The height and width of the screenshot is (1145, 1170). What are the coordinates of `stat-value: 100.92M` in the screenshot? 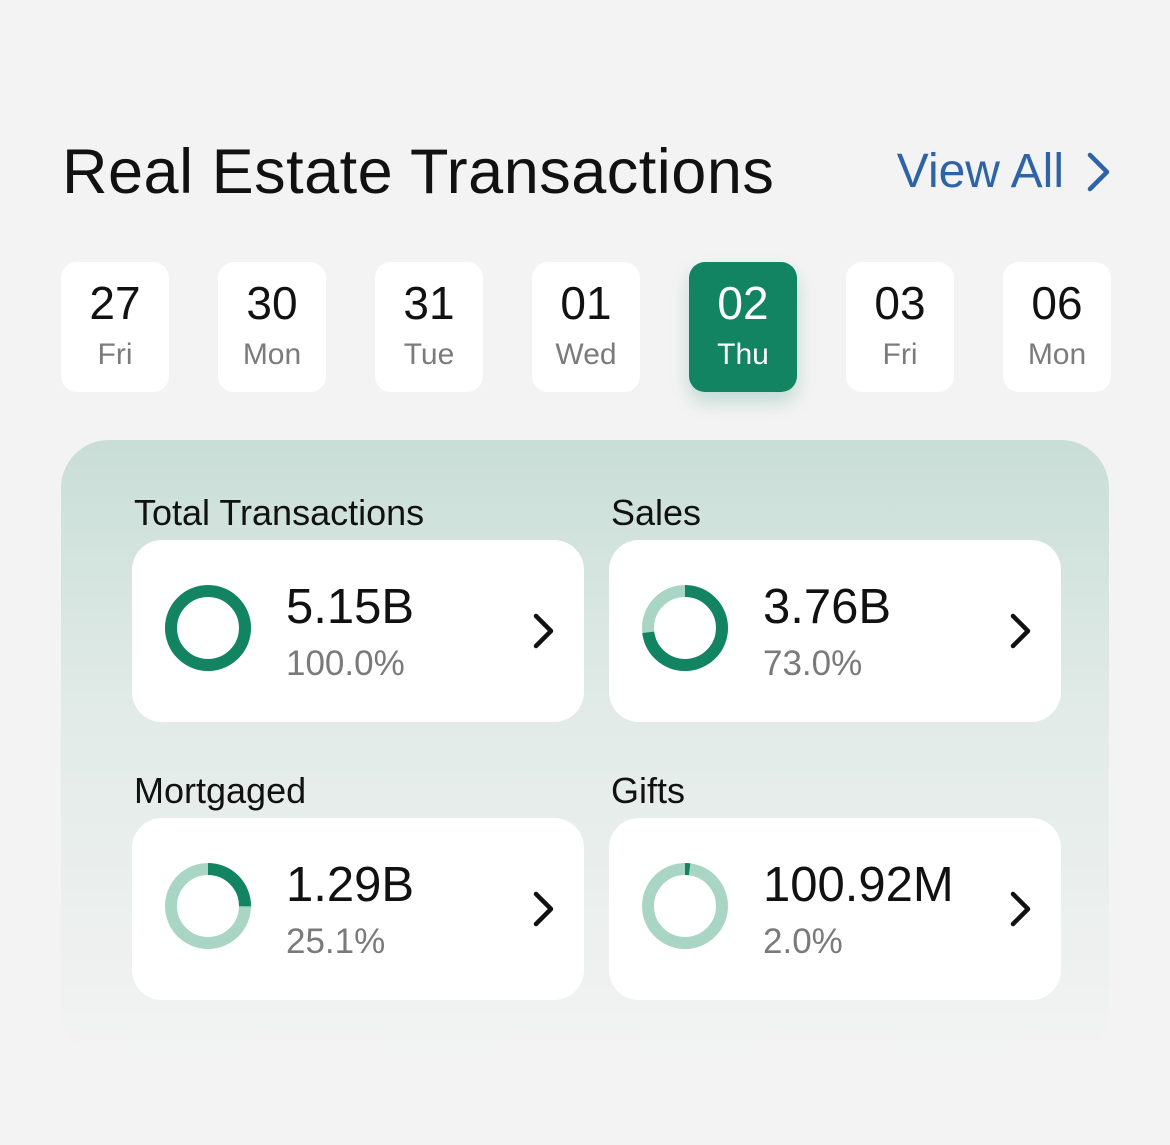 It's located at (858, 885).